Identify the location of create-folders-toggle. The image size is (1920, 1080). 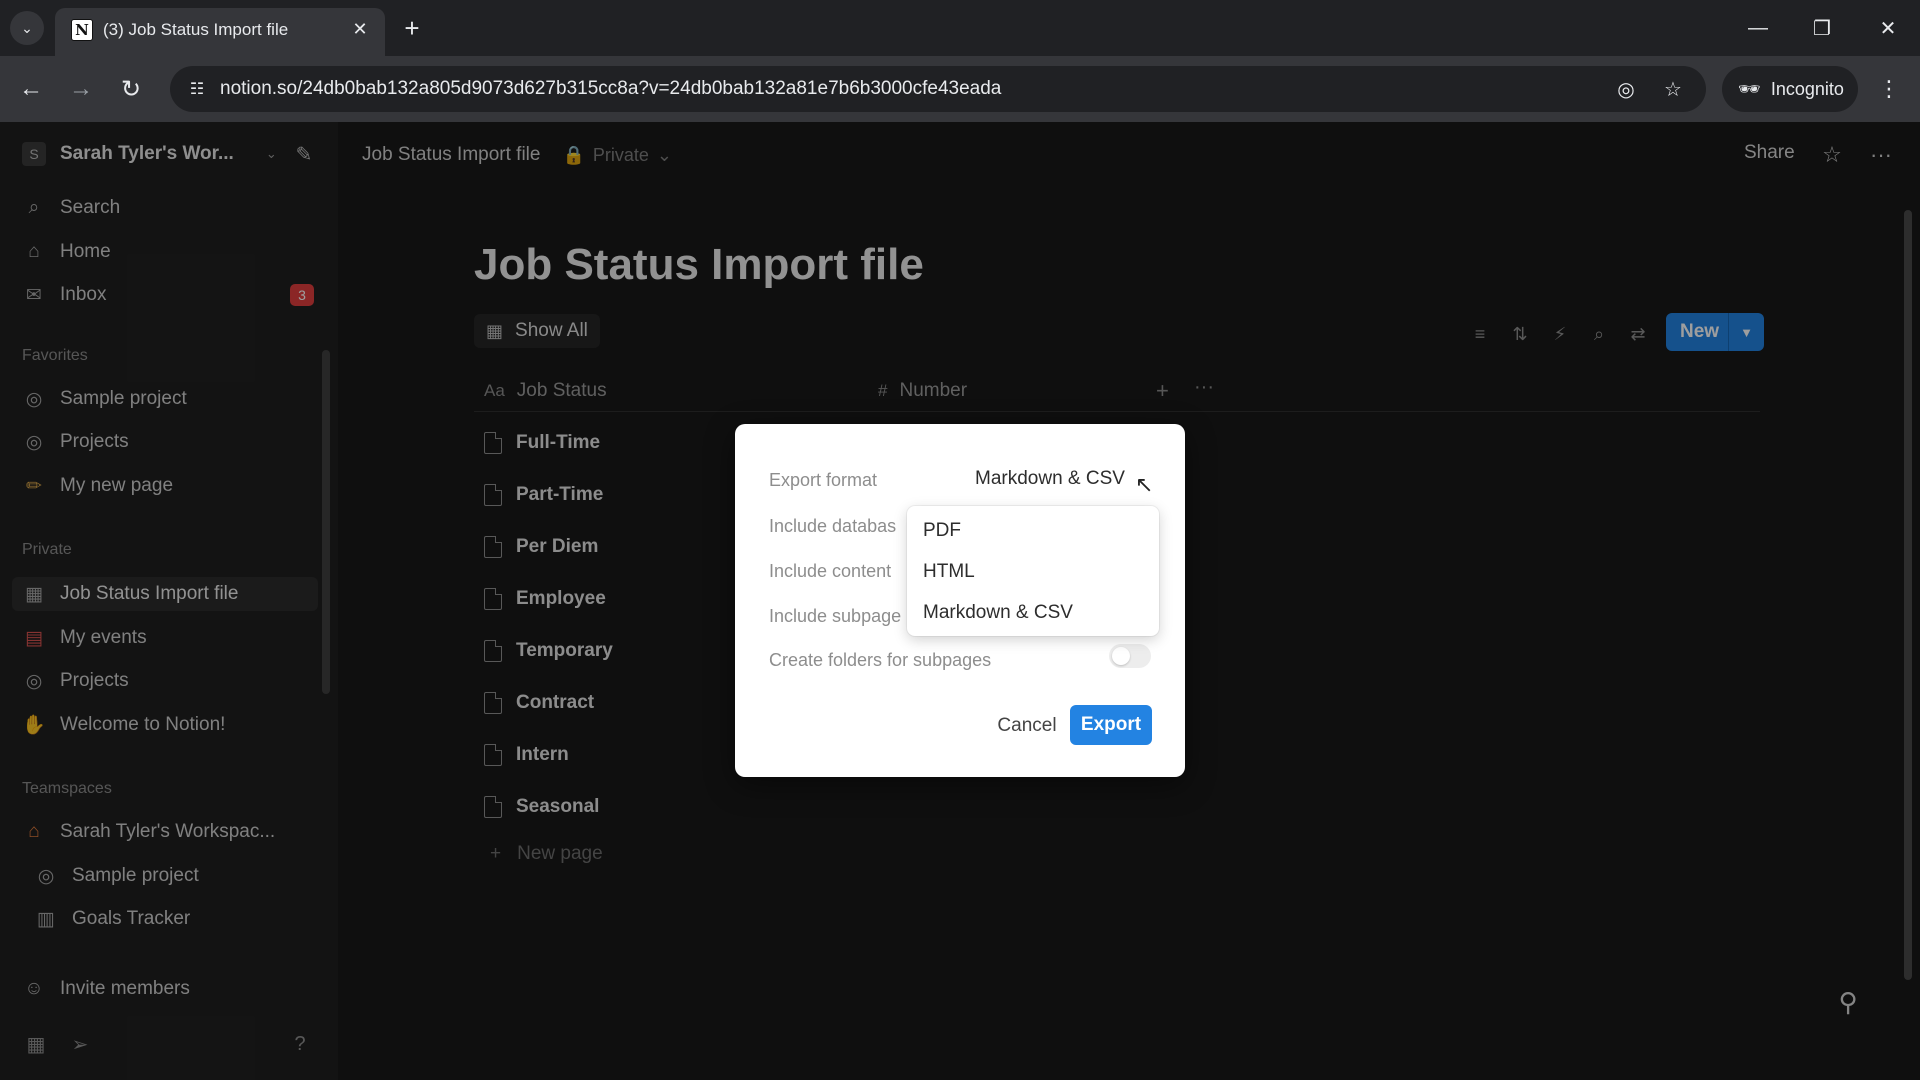
(1130, 656).